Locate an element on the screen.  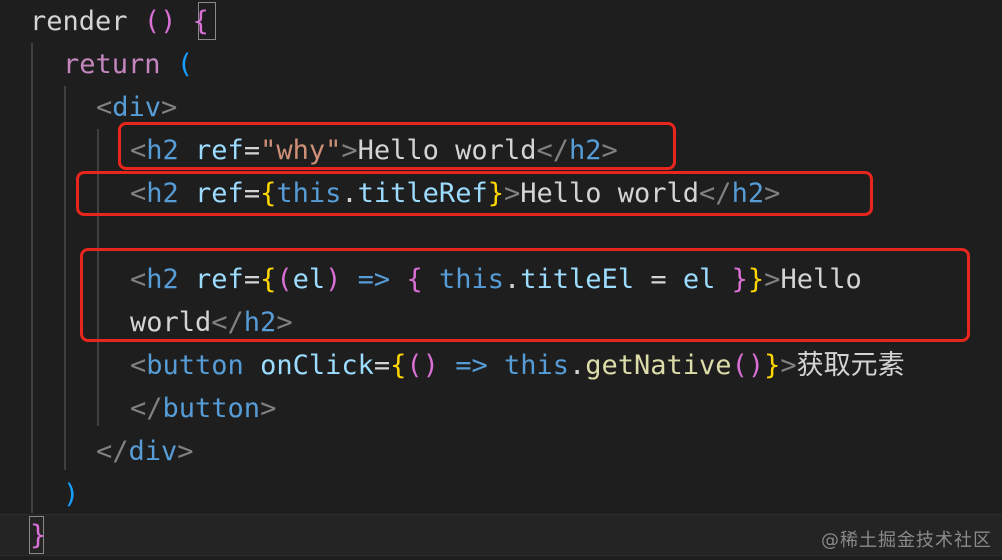
token-bracket: ) is located at coordinates (71, 494).